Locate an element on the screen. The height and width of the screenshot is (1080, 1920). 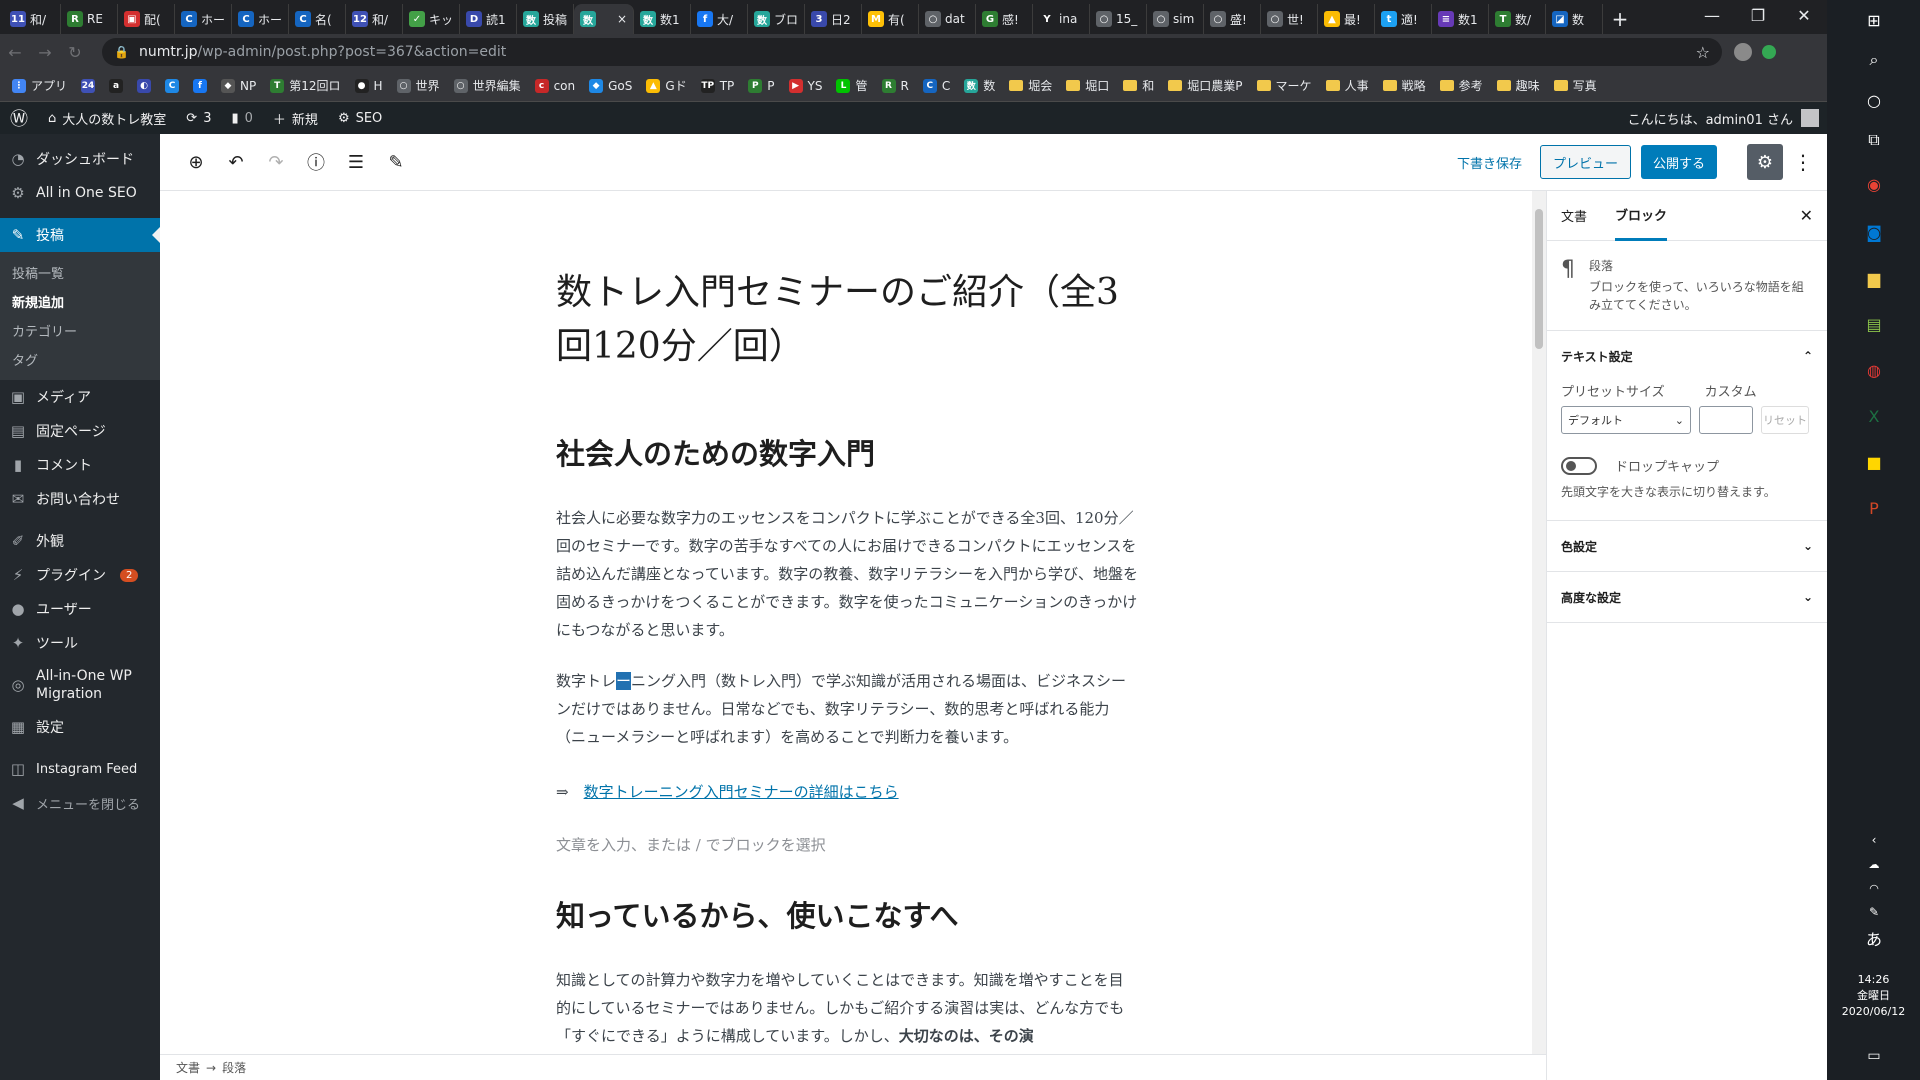
user-greeting: こんにちは、admin01 さん is located at coordinates (1710, 118).